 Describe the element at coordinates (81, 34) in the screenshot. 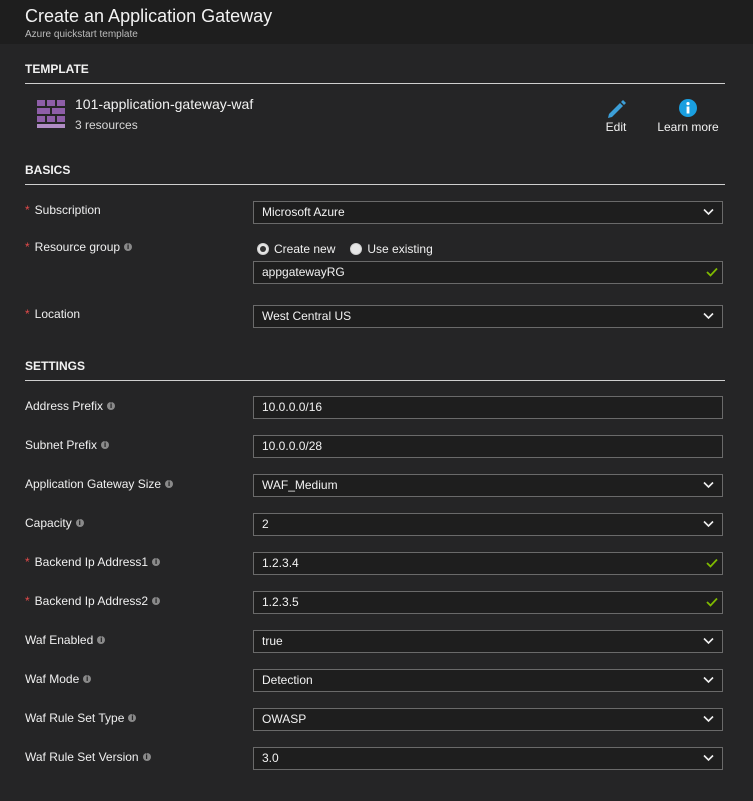

I see `blade-subtitle: Azure quickstart template` at that location.